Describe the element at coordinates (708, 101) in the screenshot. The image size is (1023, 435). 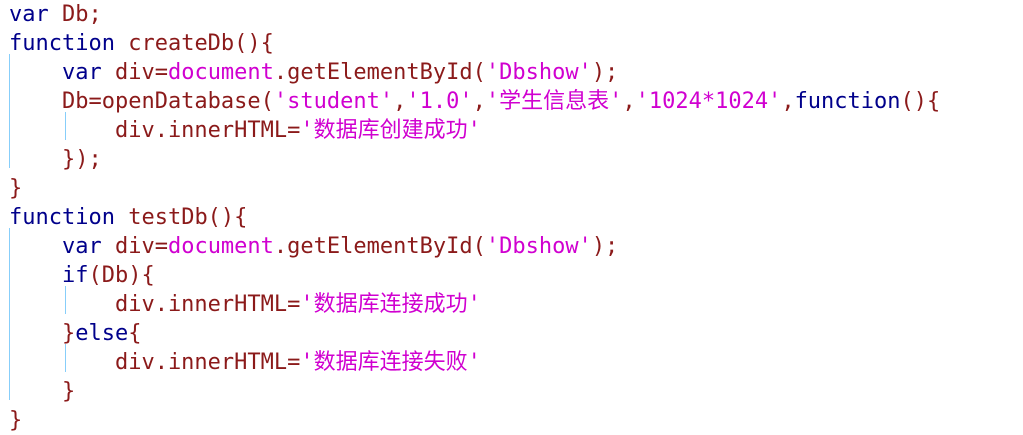
I see `code-string: '1024*1024'` at that location.